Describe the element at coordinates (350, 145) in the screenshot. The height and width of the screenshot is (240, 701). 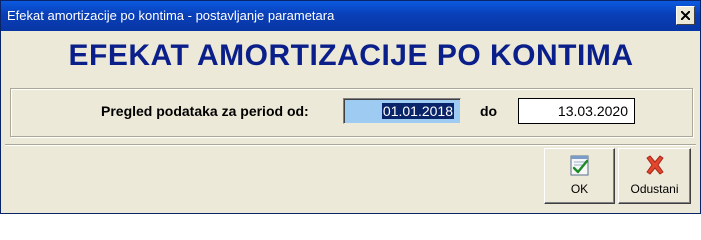
I see `separator` at that location.